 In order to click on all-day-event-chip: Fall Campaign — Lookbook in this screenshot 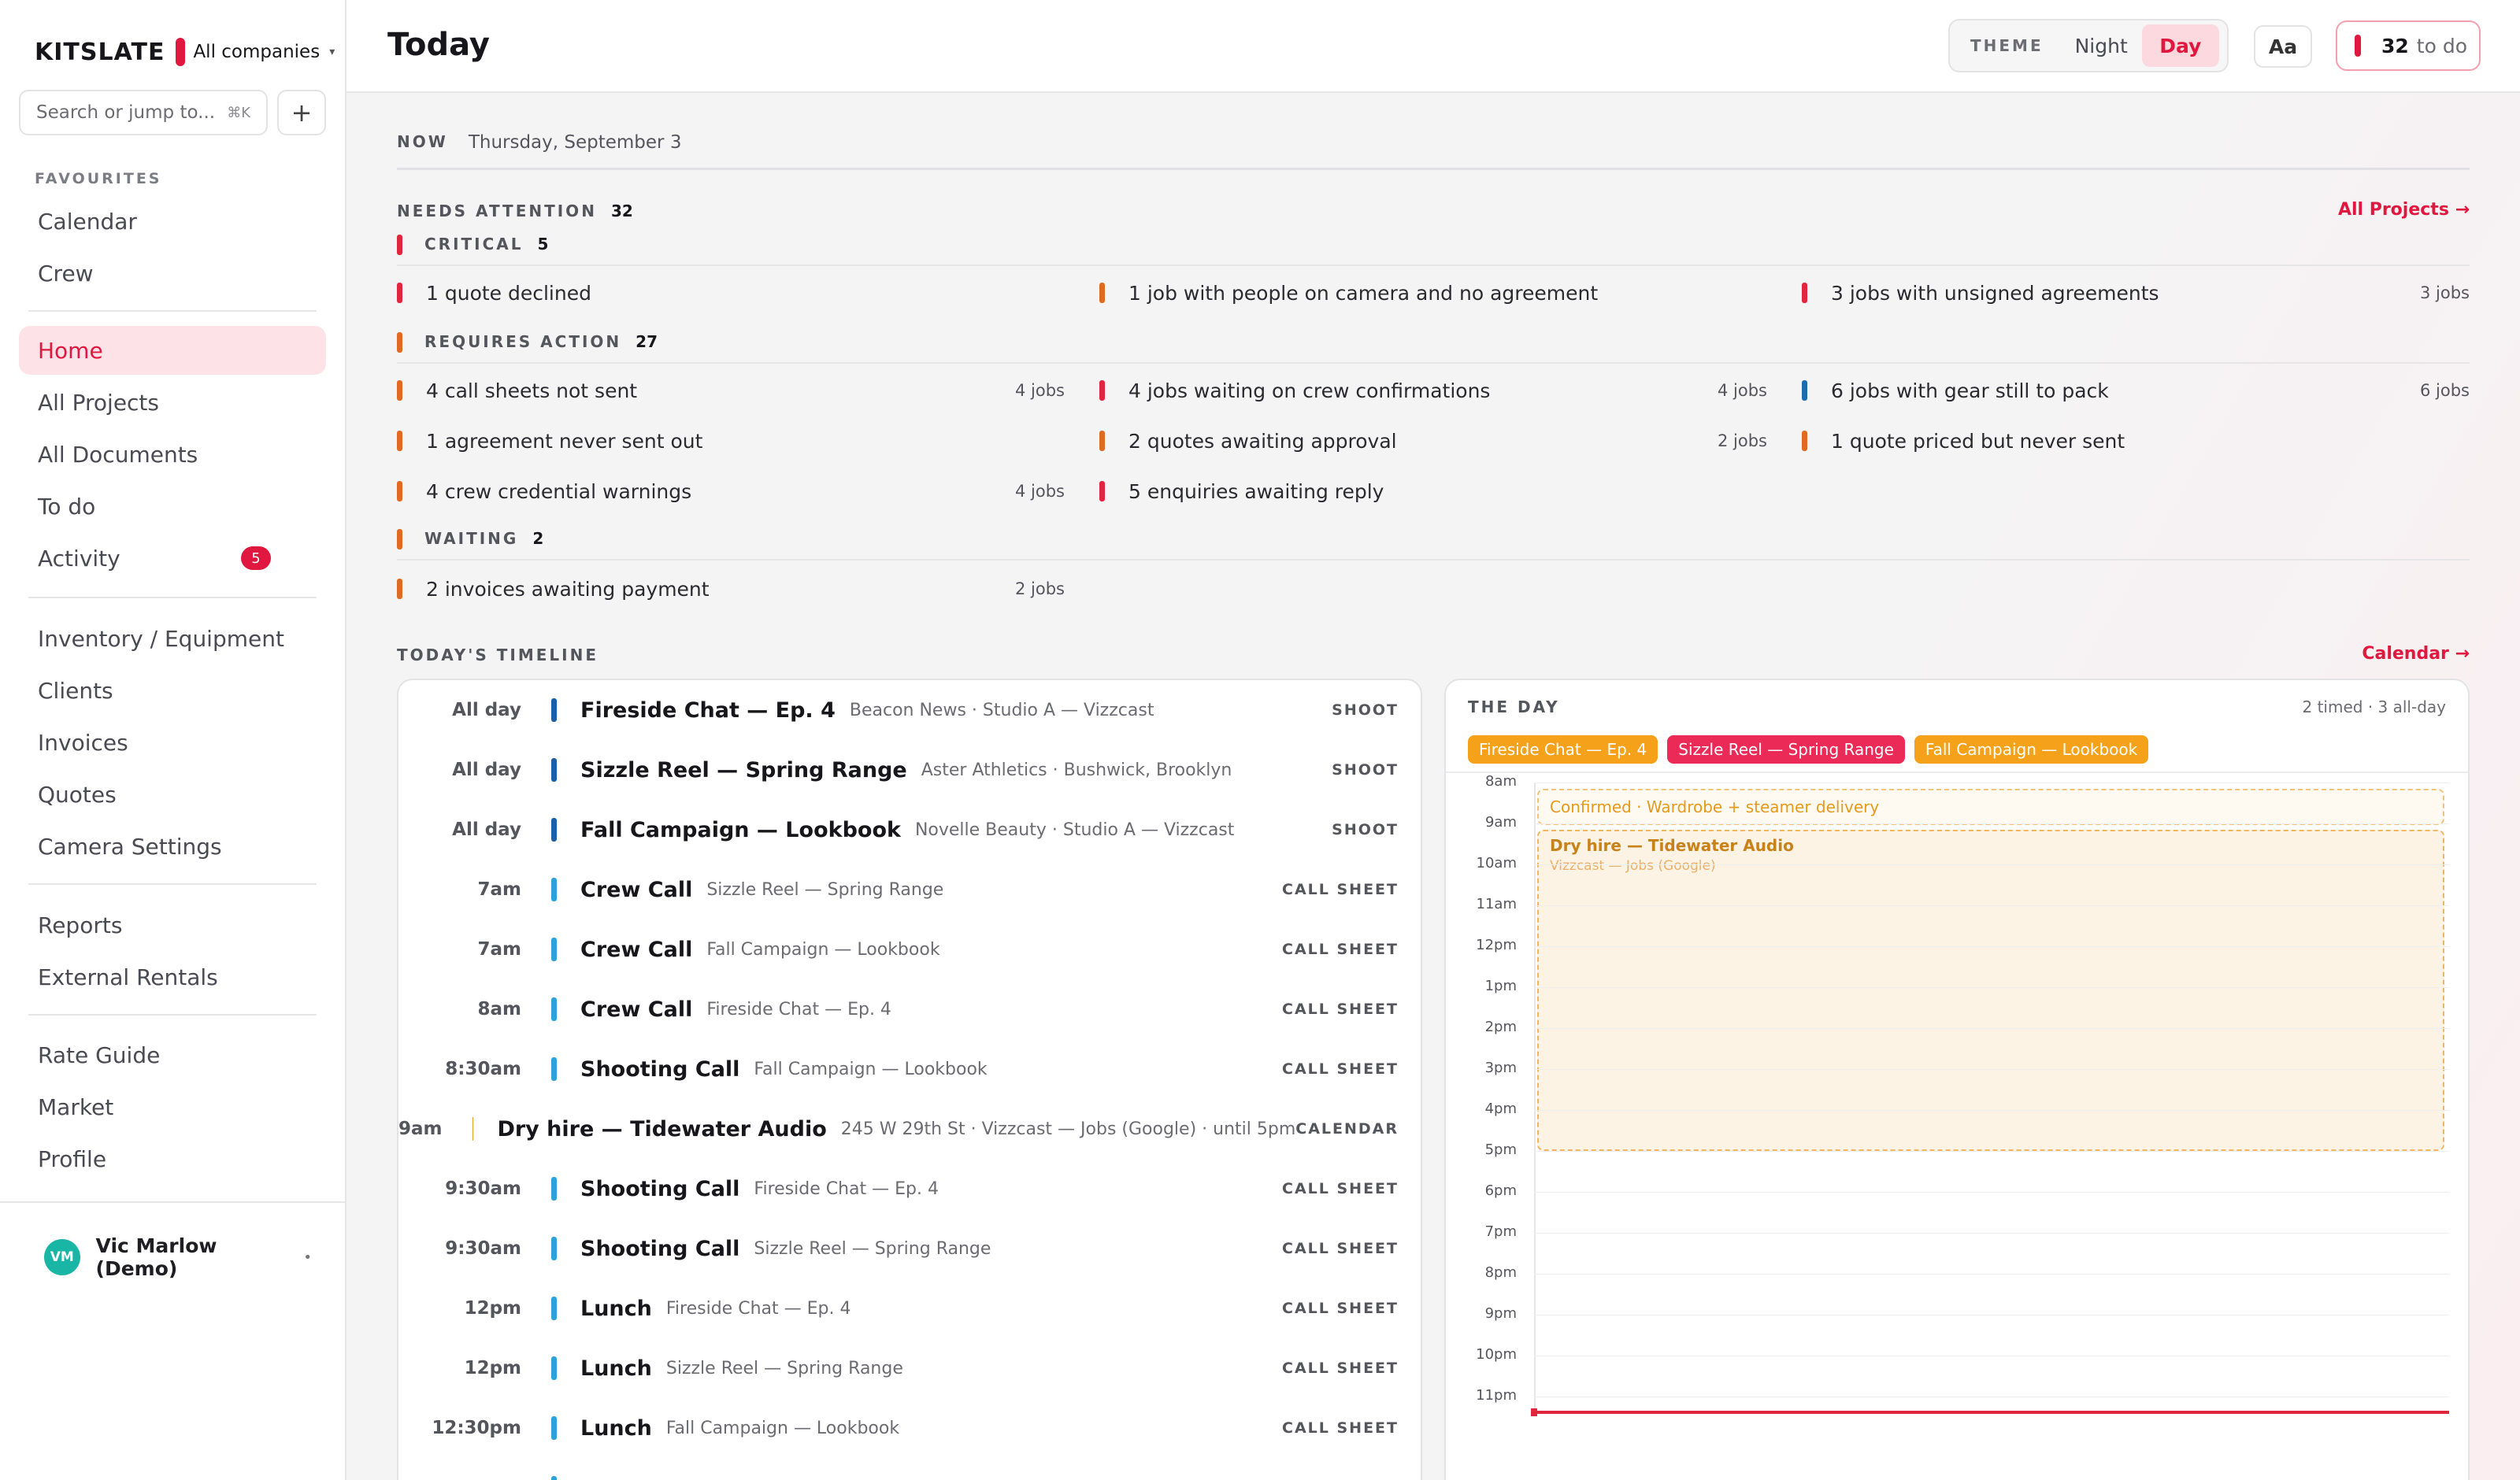, I will do `click(2031, 749)`.